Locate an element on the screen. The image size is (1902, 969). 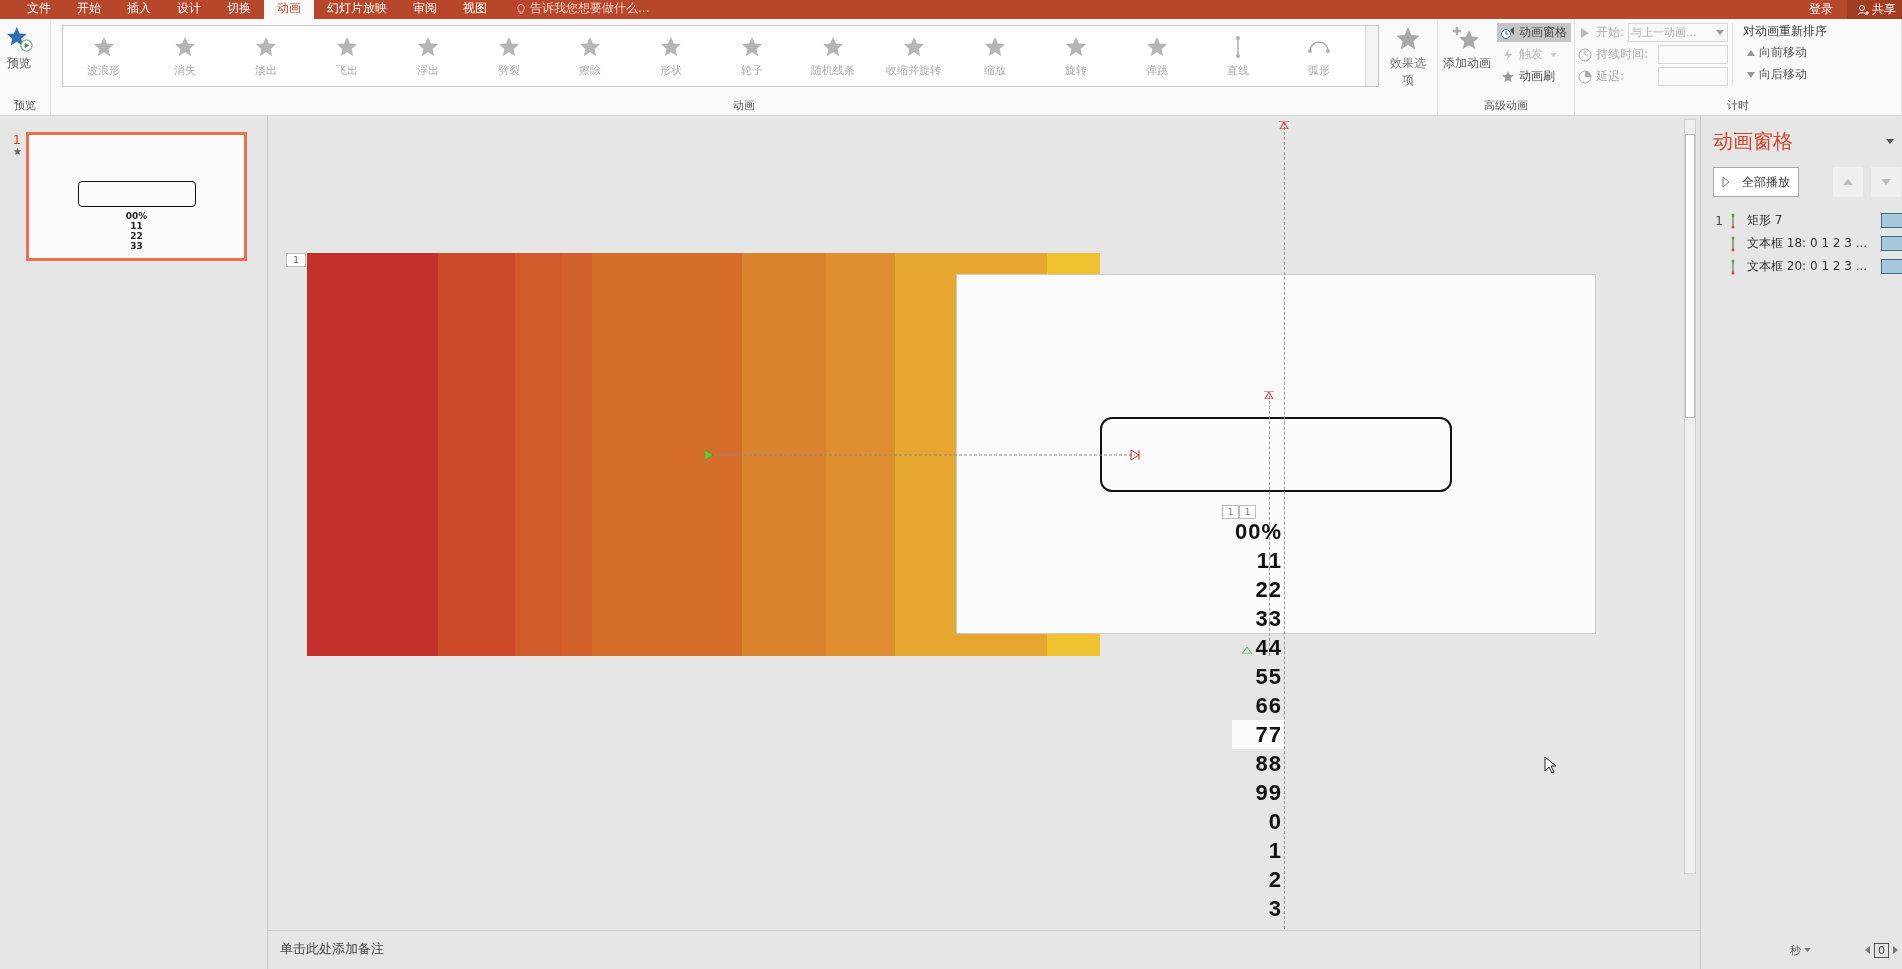
play-icon is located at coordinates (1726, 182).